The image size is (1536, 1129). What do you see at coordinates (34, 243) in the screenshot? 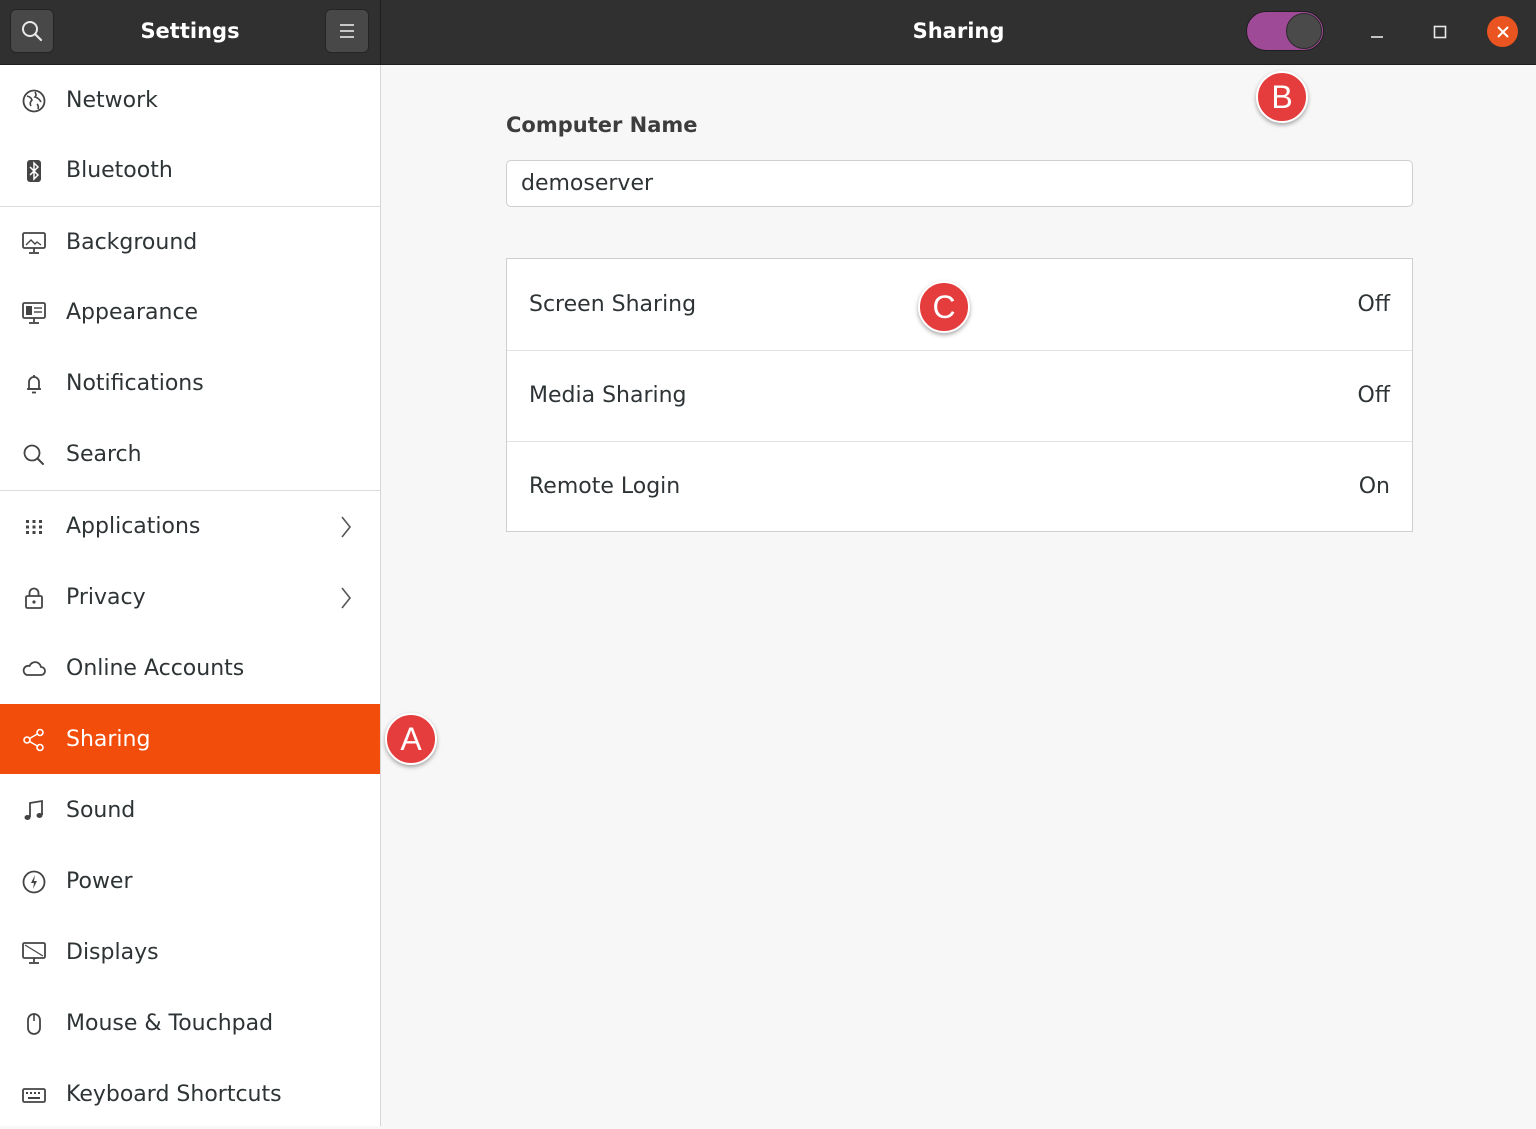
I see `monitor-icon` at bounding box center [34, 243].